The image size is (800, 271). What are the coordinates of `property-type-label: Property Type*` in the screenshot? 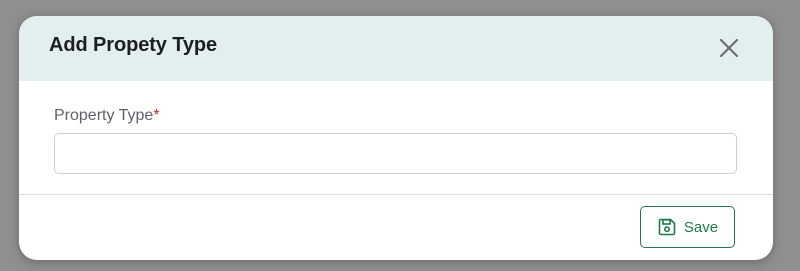 It's located at (107, 116).